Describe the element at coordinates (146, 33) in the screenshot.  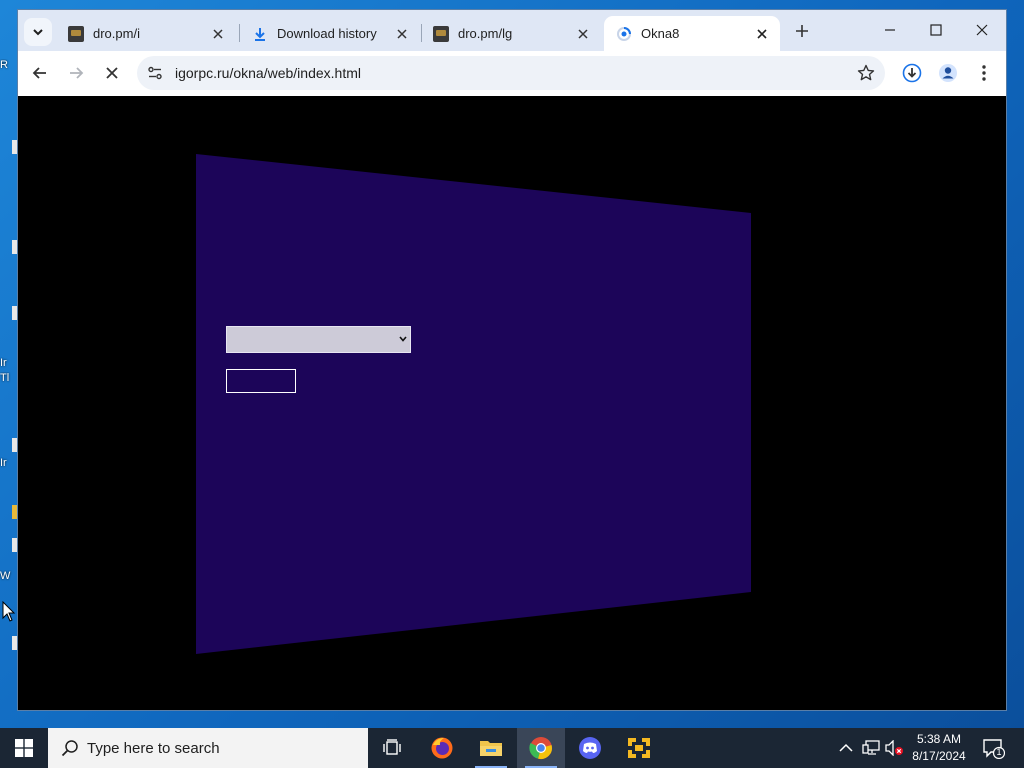
I see `tab-dro-pm-i: dro.pm/i` at that location.